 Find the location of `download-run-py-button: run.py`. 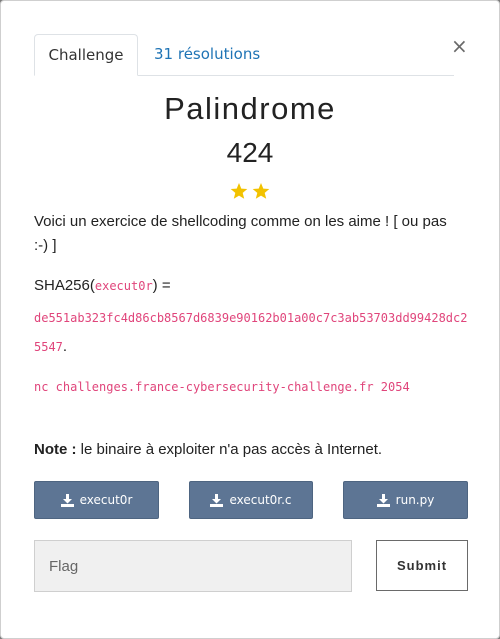

download-run-py-button: run.py is located at coordinates (405, 500).